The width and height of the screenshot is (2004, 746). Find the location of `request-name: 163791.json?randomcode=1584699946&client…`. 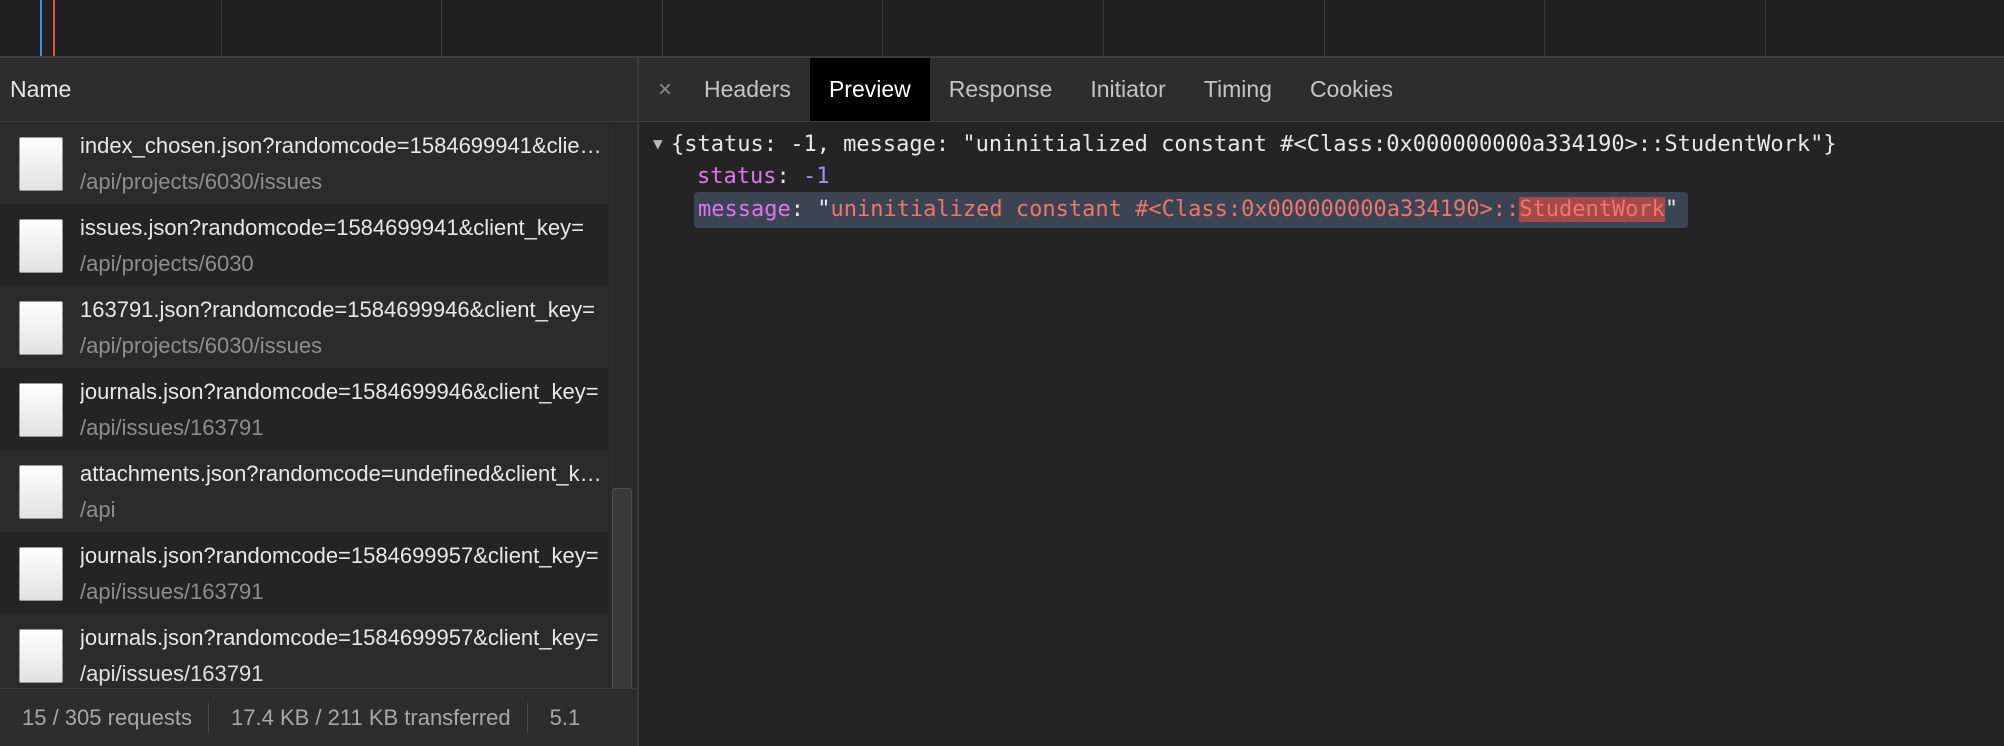

request-name: 163791.json?randomcode=1584699946&client… is located at coordinates (337, 309).